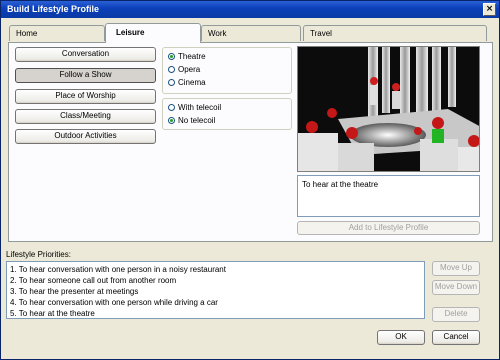  I want to click on move-down-button: Move Down, so click(456, 287).